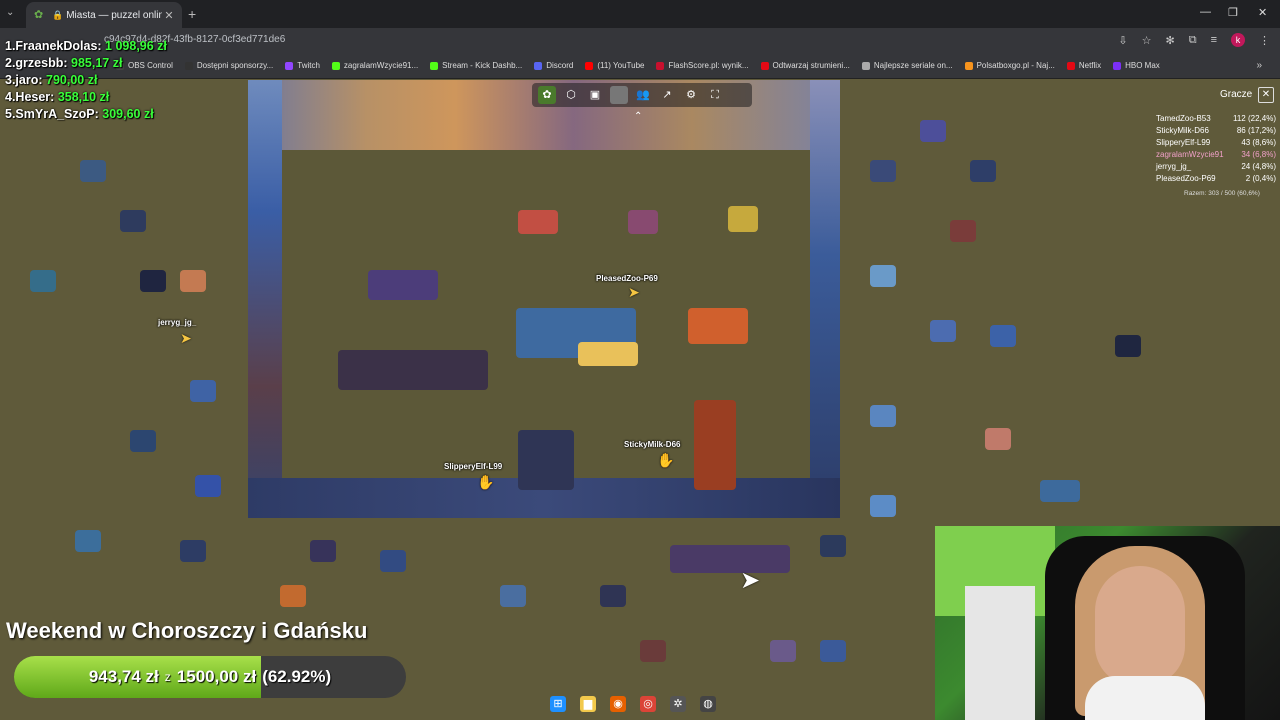  What do you see at coordinates (614, 65) in the screenshot?
I see `bookmark-item: (11) YouTube` at bounding box center [614, 65].